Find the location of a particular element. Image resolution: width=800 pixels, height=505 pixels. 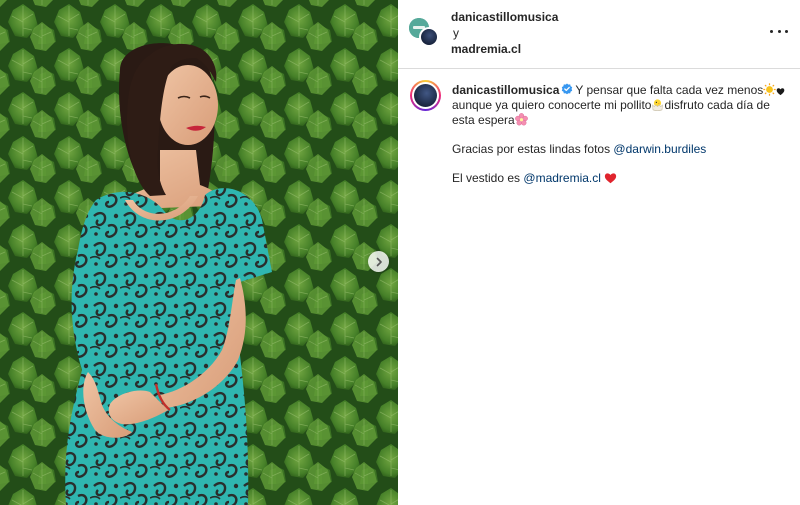

collaborator-names: danicastillomusica y madremia.cl is located at coordinates (504, 33).